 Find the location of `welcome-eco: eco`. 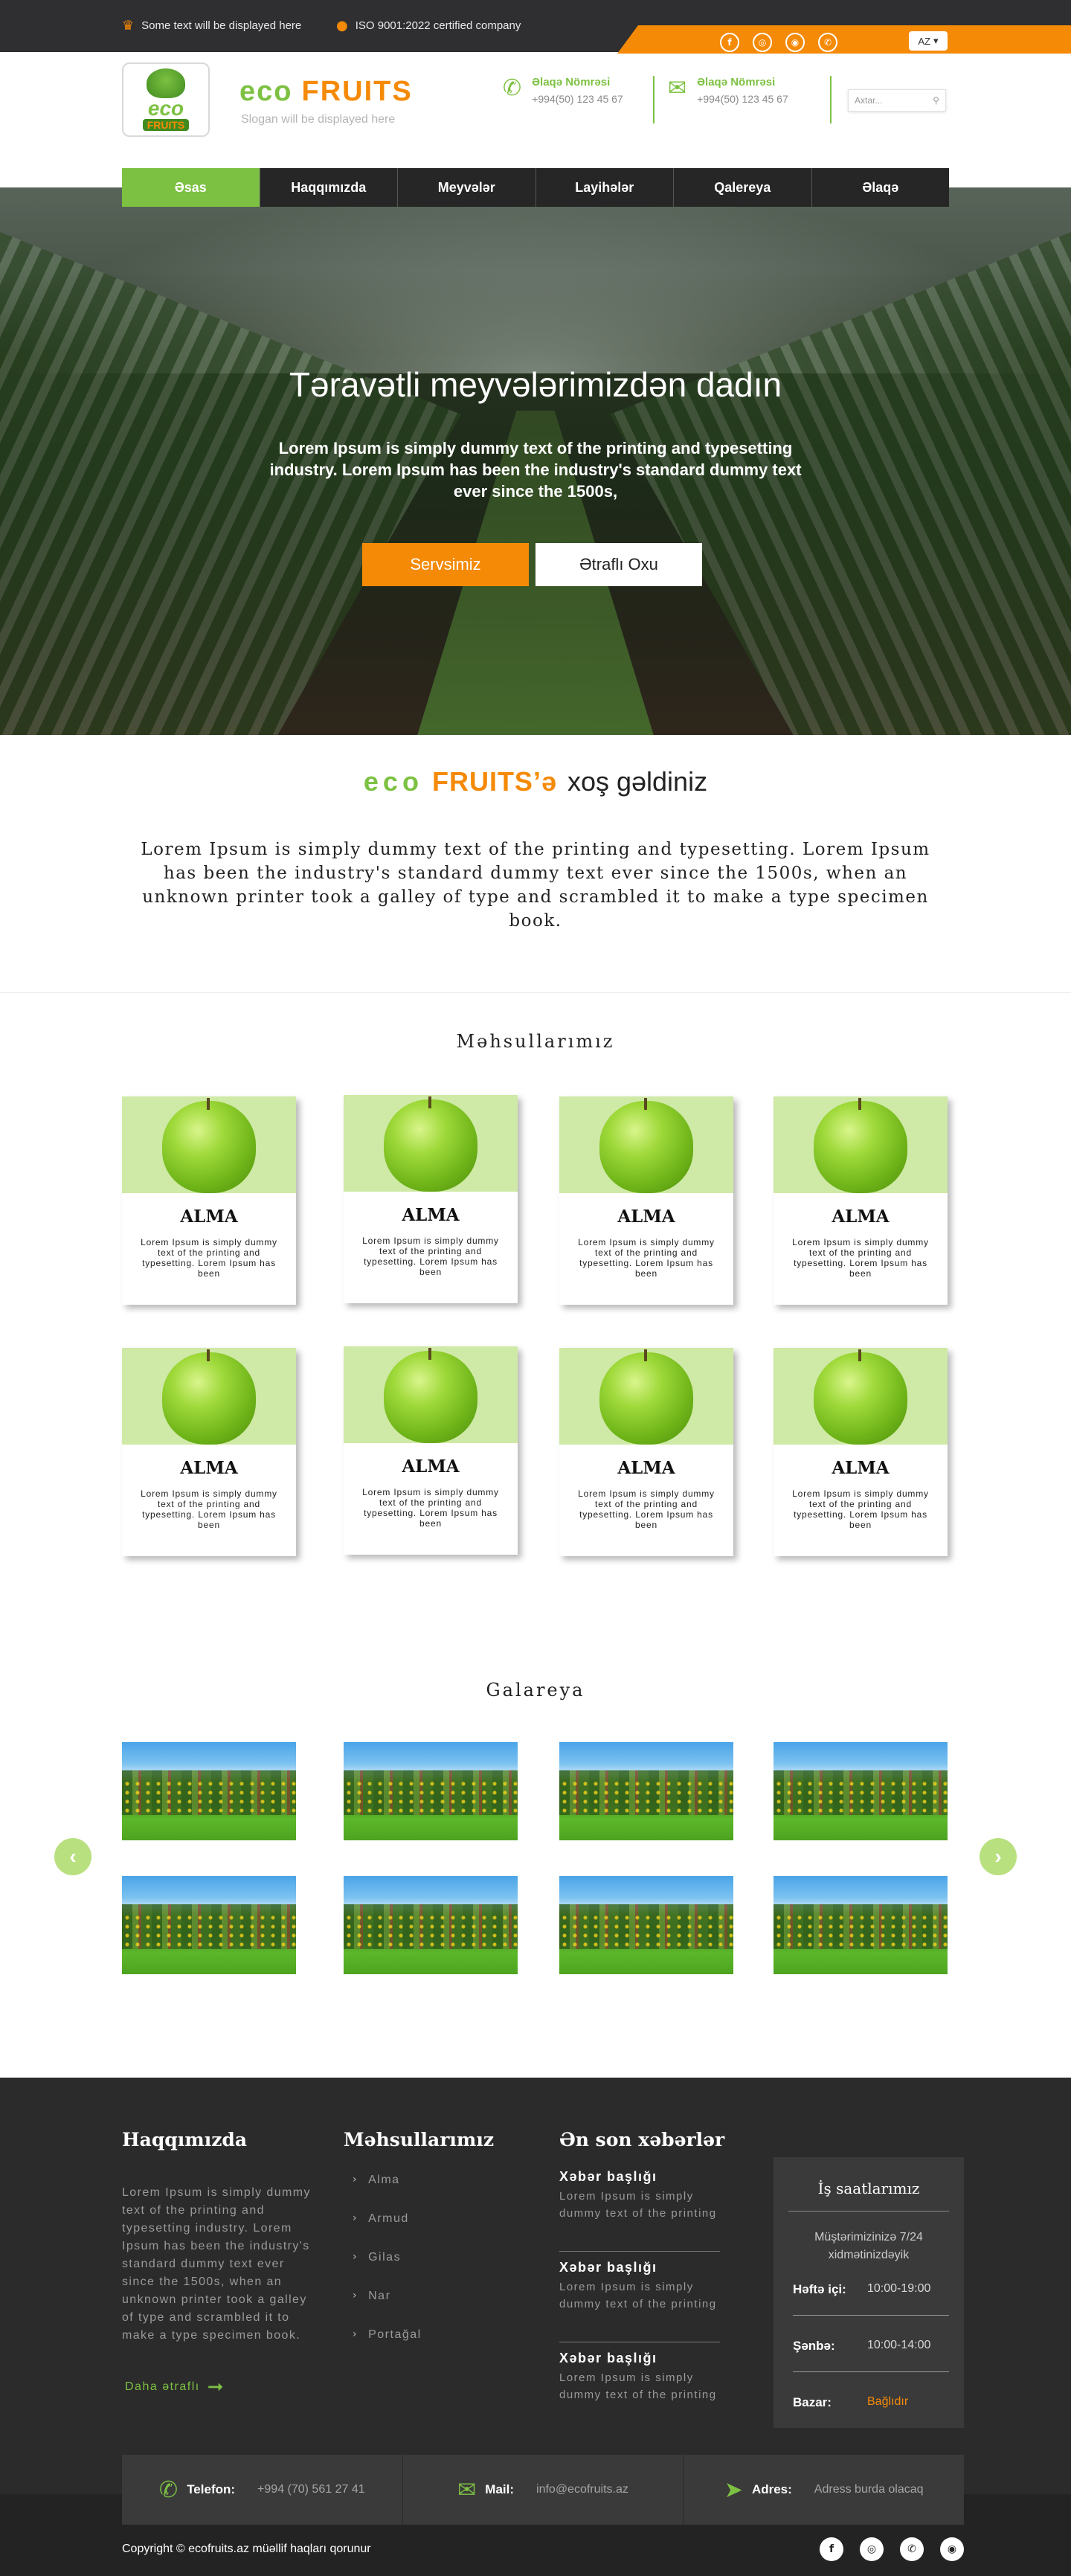

welcome-eco: eco is located at coordinates (393, 781).